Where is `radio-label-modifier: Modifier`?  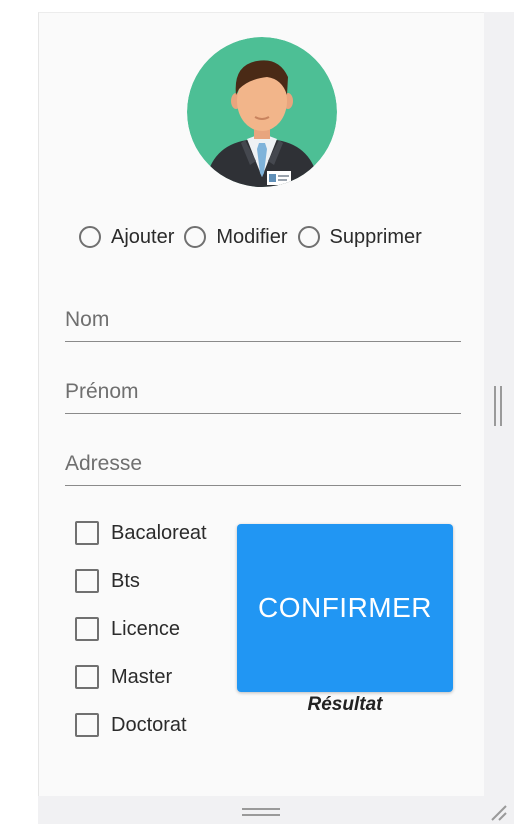 radio-label-modifier: Modifier is located at coordinates (252, 236).